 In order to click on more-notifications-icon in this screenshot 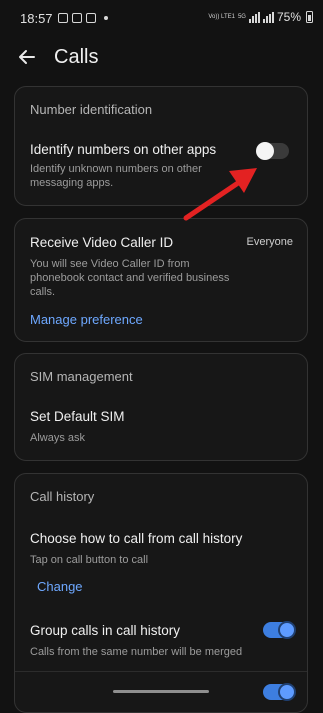, I will do `click(106, 18)`.